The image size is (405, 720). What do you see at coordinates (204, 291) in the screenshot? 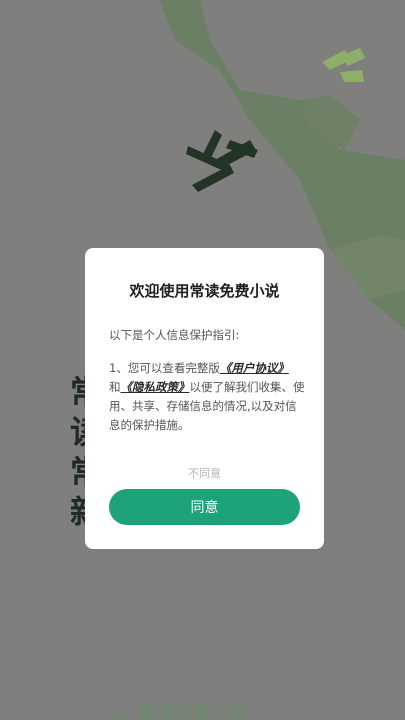
I see `dialog-title: 欢迎使用常读免费小说` at bounding box center [204, 291].